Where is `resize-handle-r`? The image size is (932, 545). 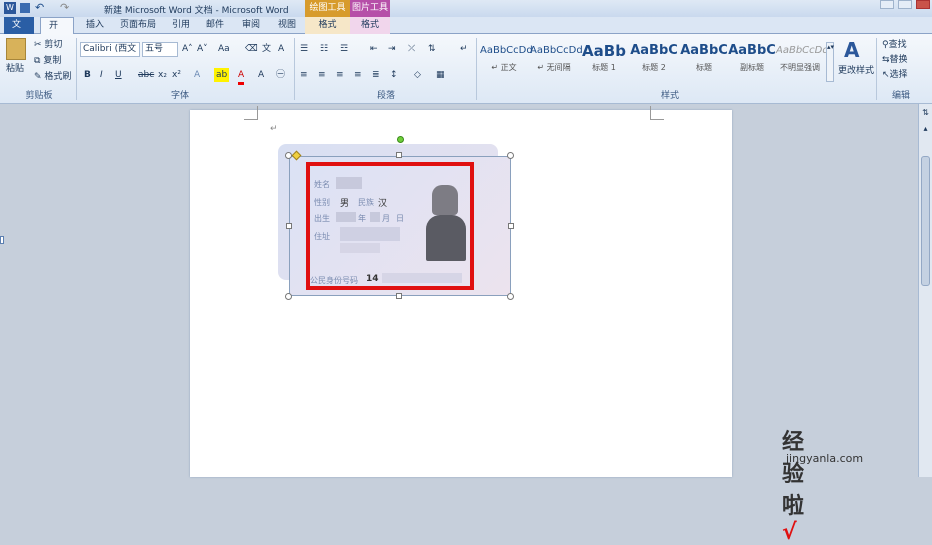
resize-handle-r is located at coordinates (511, 226).